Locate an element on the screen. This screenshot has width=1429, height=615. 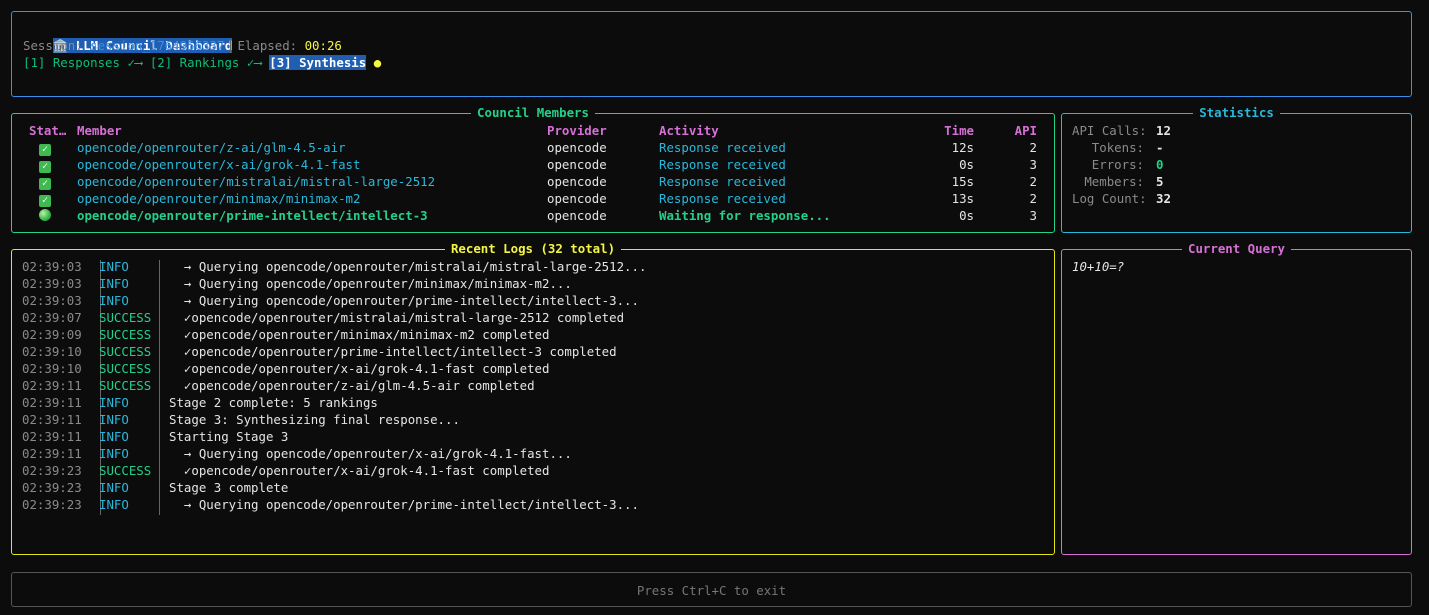
col-api: API is located at coordinates (1025, 130).